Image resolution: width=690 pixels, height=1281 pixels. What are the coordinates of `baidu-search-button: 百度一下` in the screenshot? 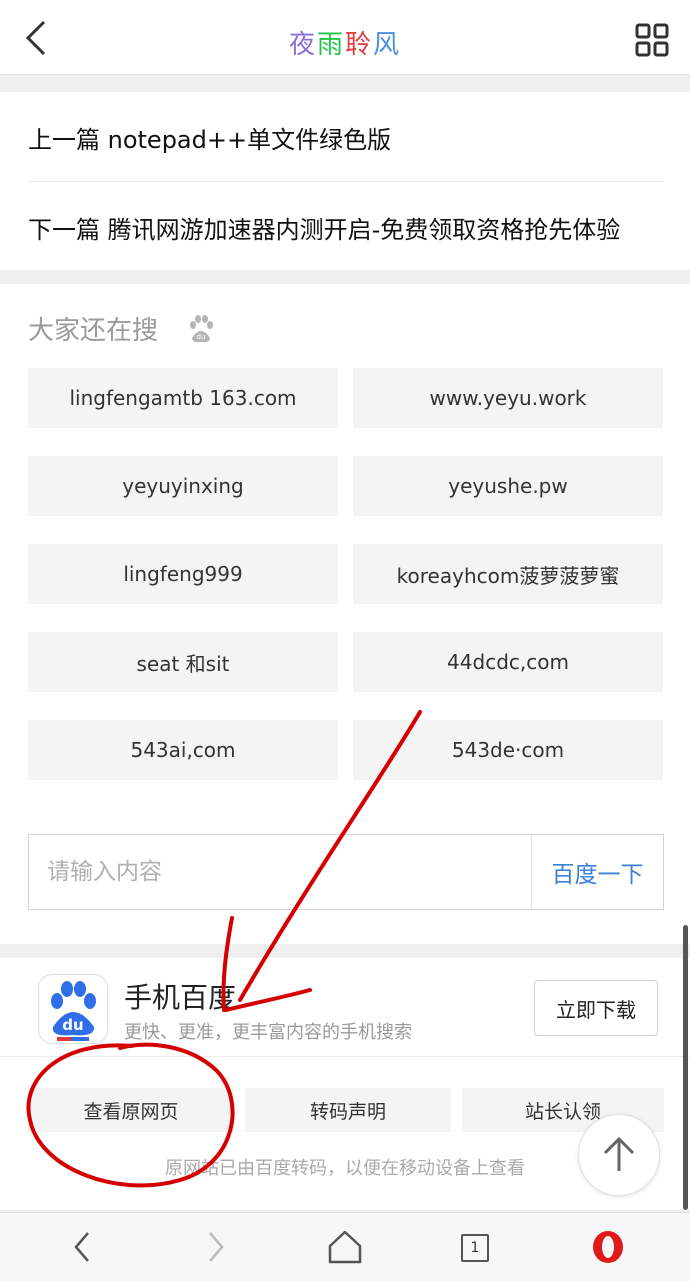 It's located at (597, 872).